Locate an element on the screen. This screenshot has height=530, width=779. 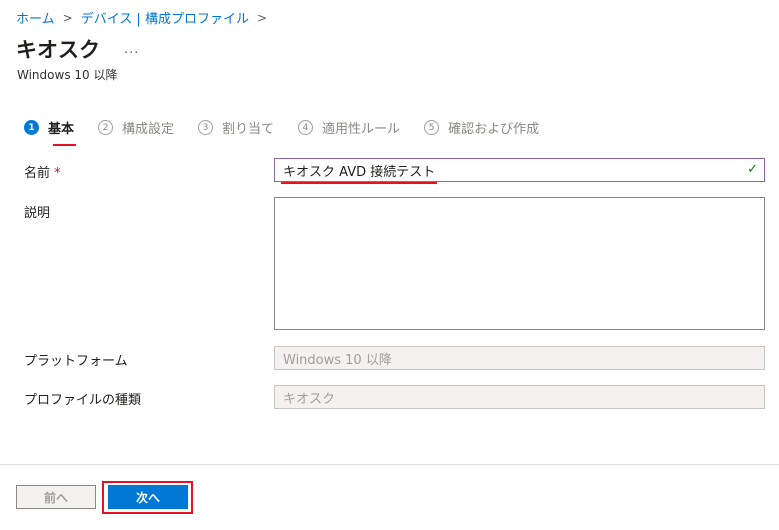
step-applicability-rules: 4 適用性ルール is located at coordinates (349, 127).